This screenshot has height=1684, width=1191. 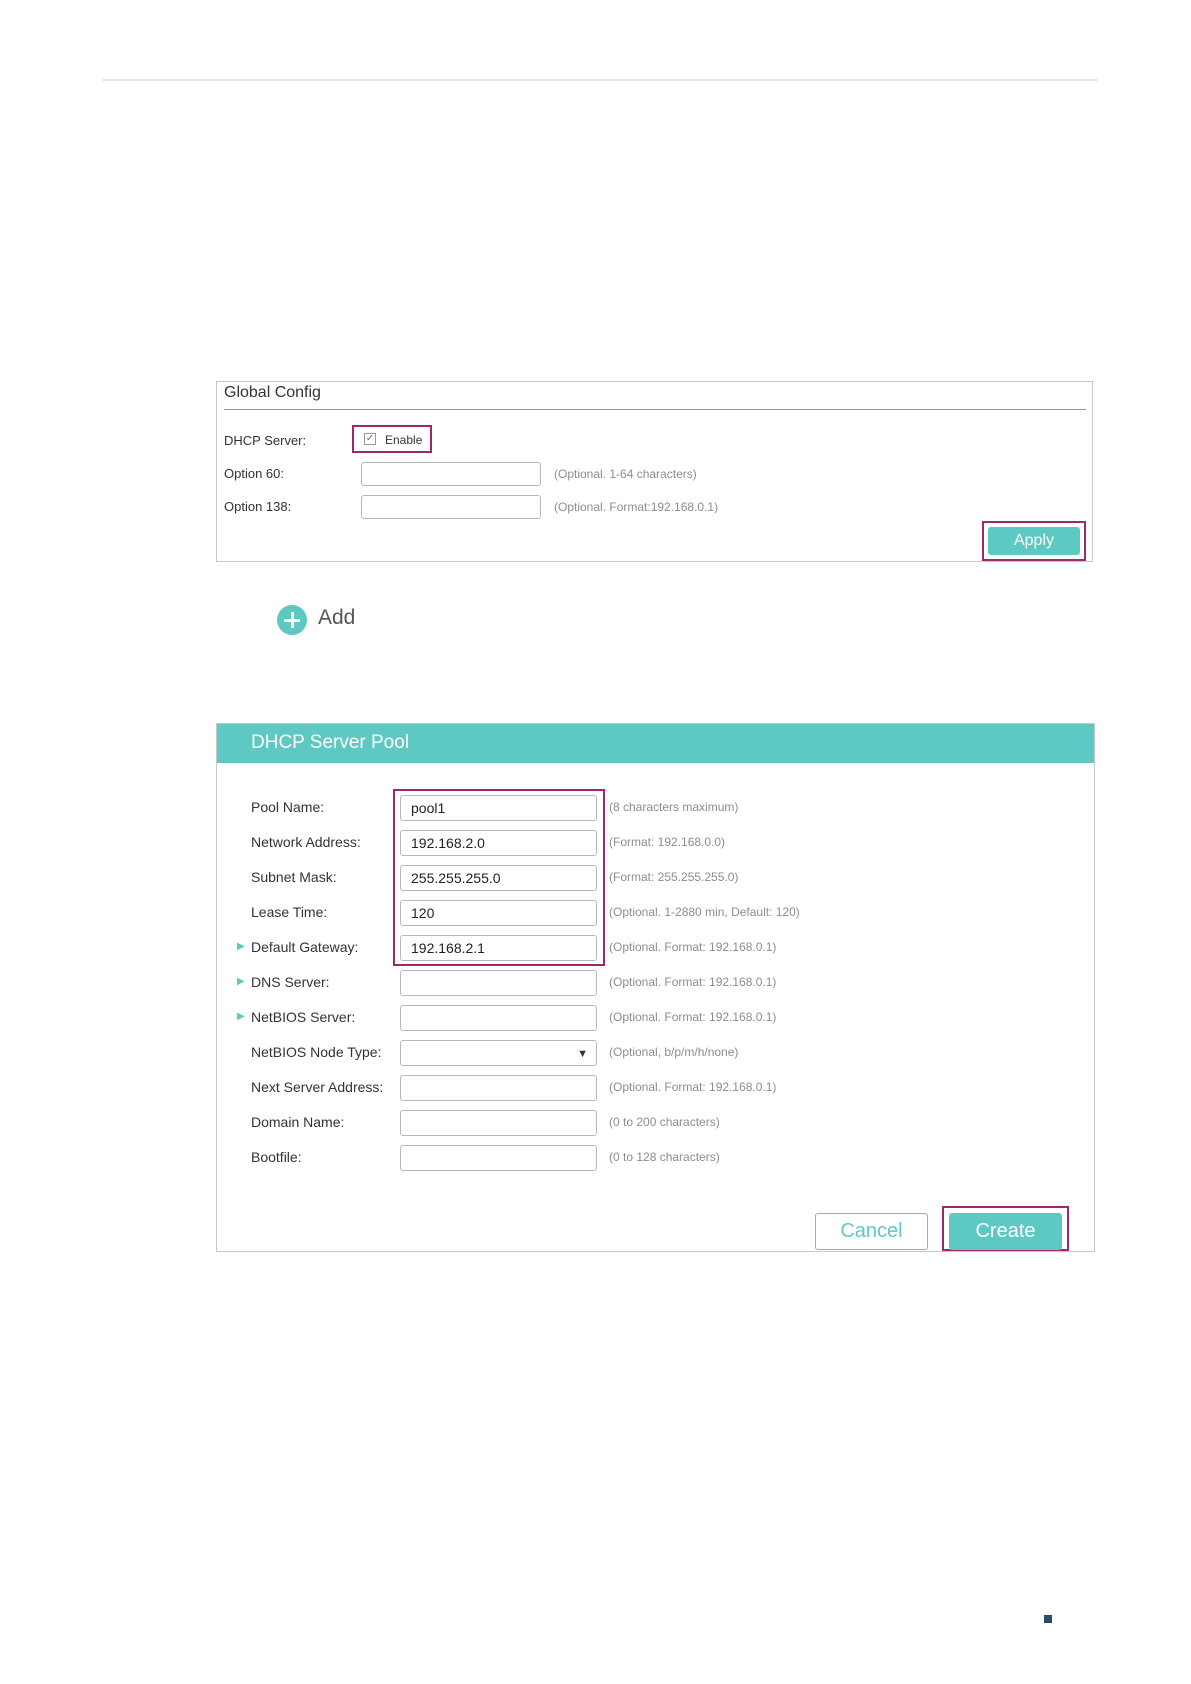 I want to click on default-gateway-label: Default Gateway:, so click(x=305, y=947).